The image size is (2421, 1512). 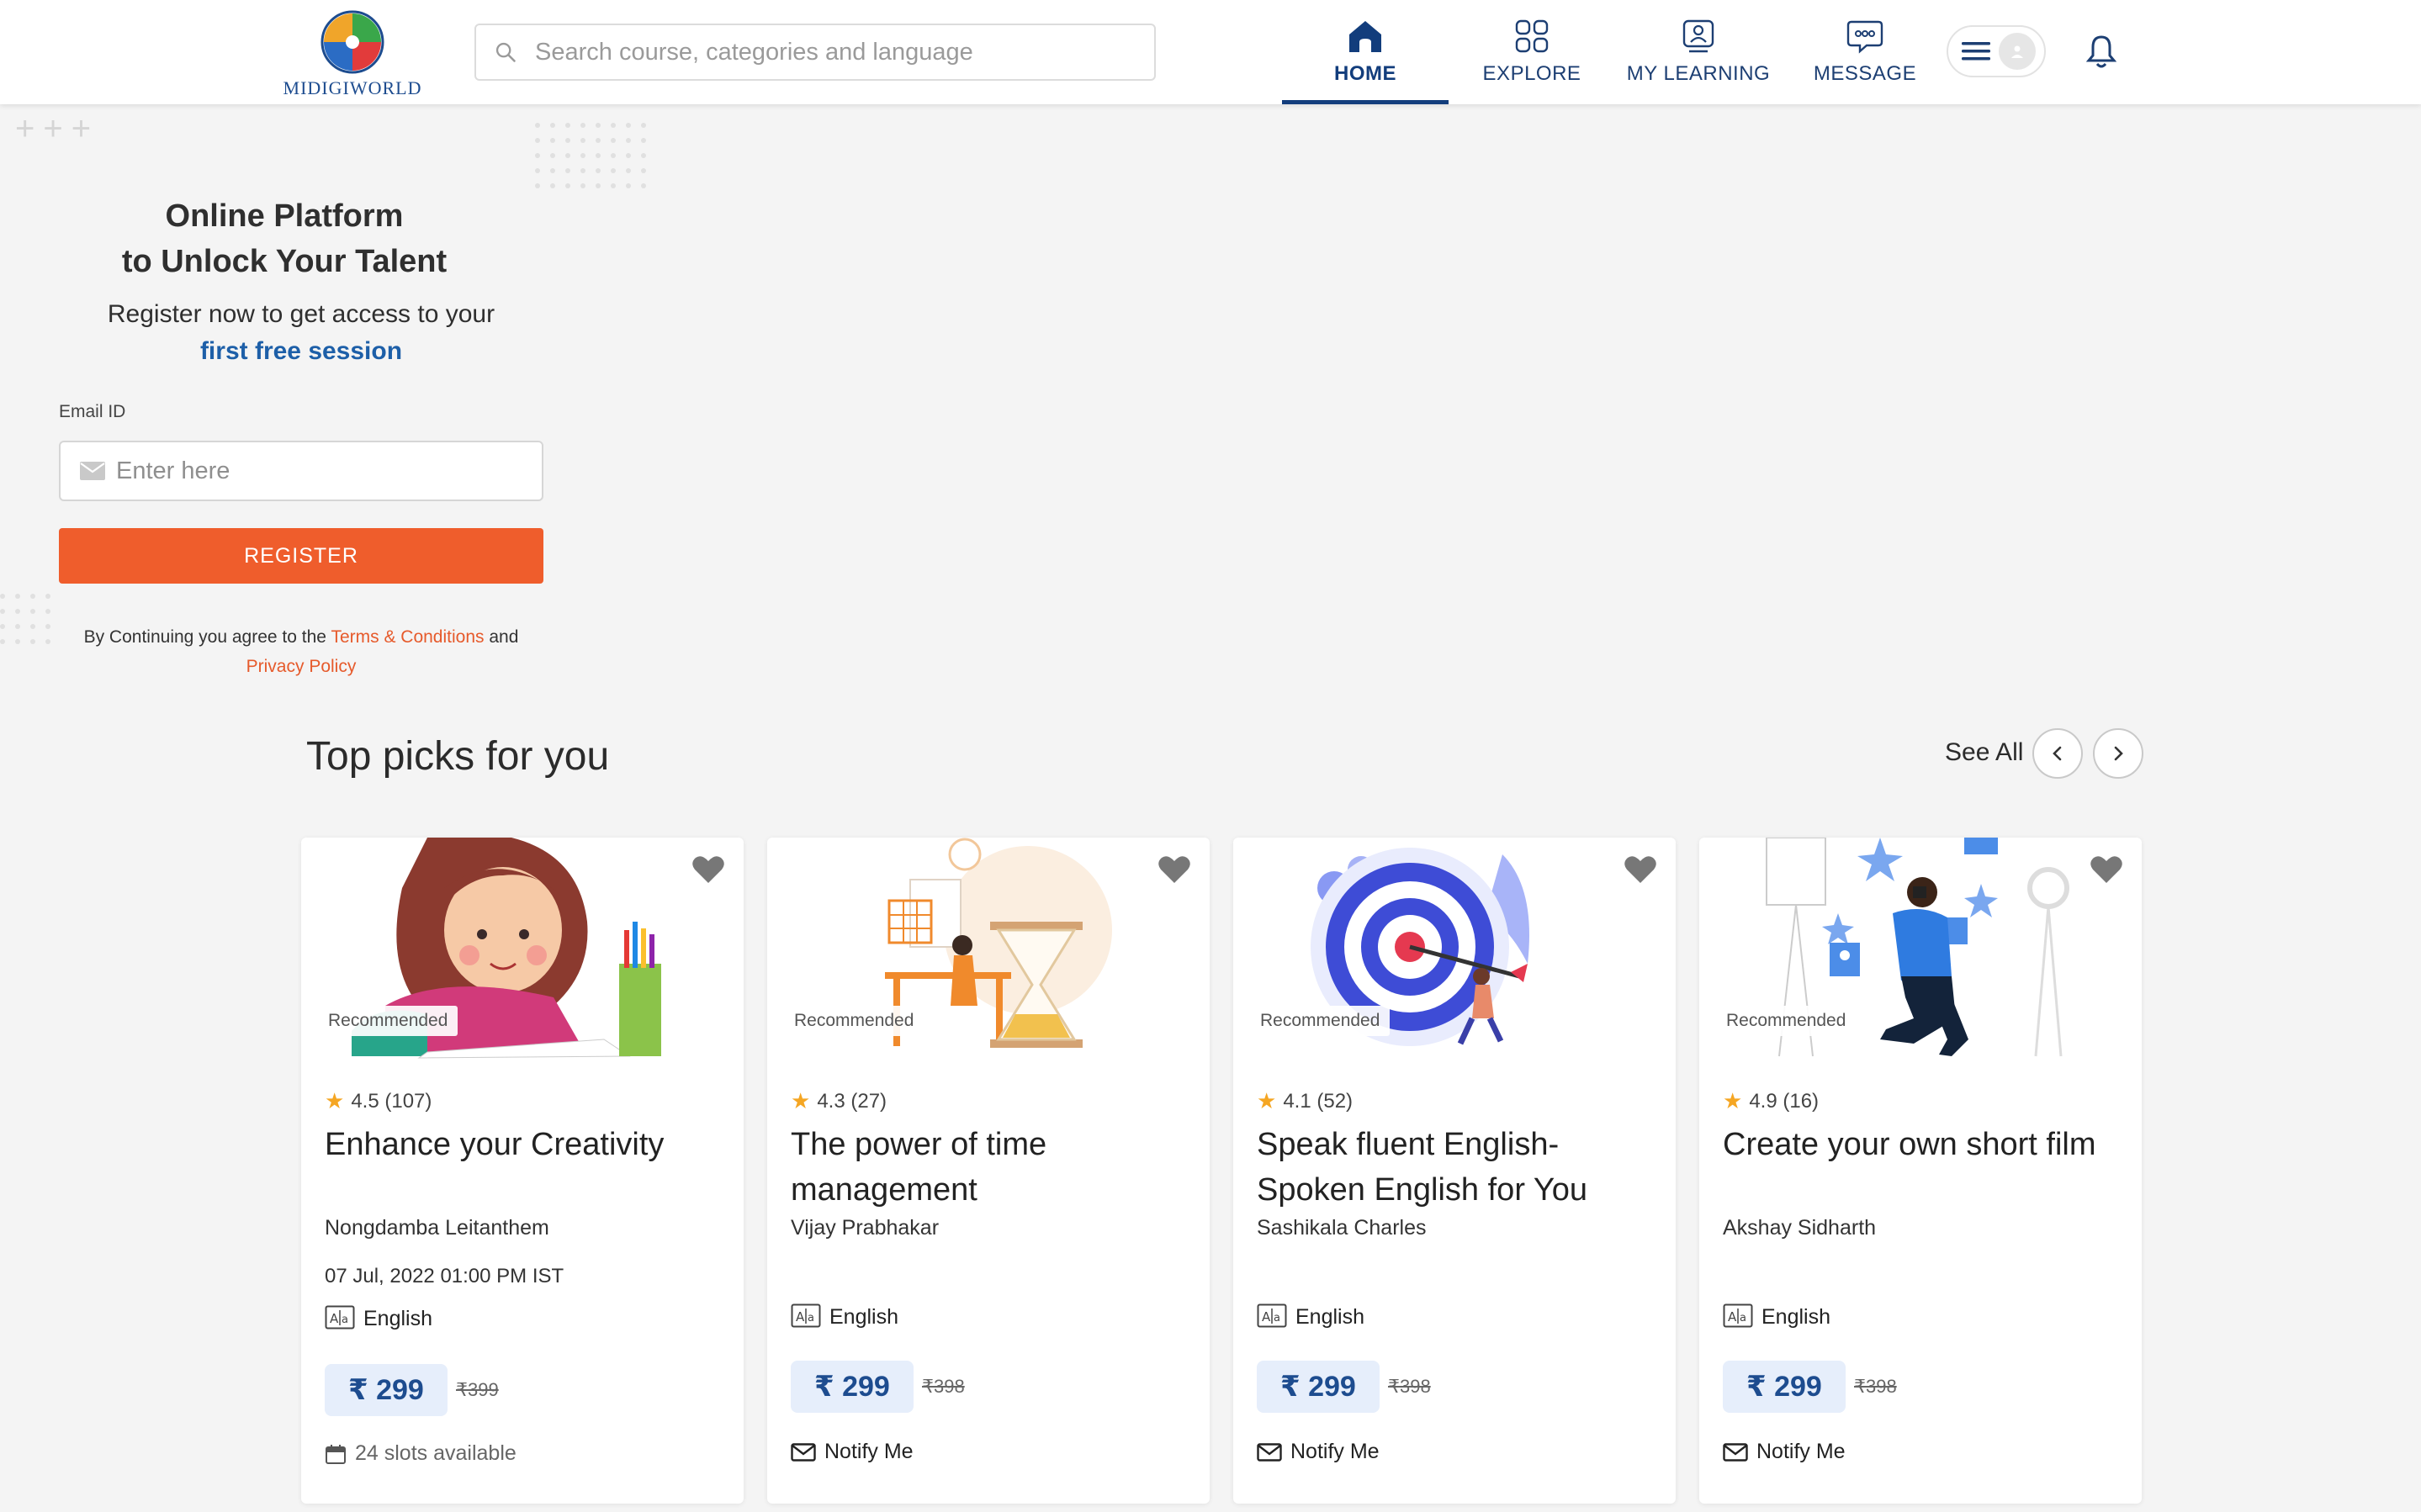 What do you see at coordinates (437, 1228) in the screenshot?
I see `course-author: Nongdamba Leitanthem` at bounding box center [437, 1228].